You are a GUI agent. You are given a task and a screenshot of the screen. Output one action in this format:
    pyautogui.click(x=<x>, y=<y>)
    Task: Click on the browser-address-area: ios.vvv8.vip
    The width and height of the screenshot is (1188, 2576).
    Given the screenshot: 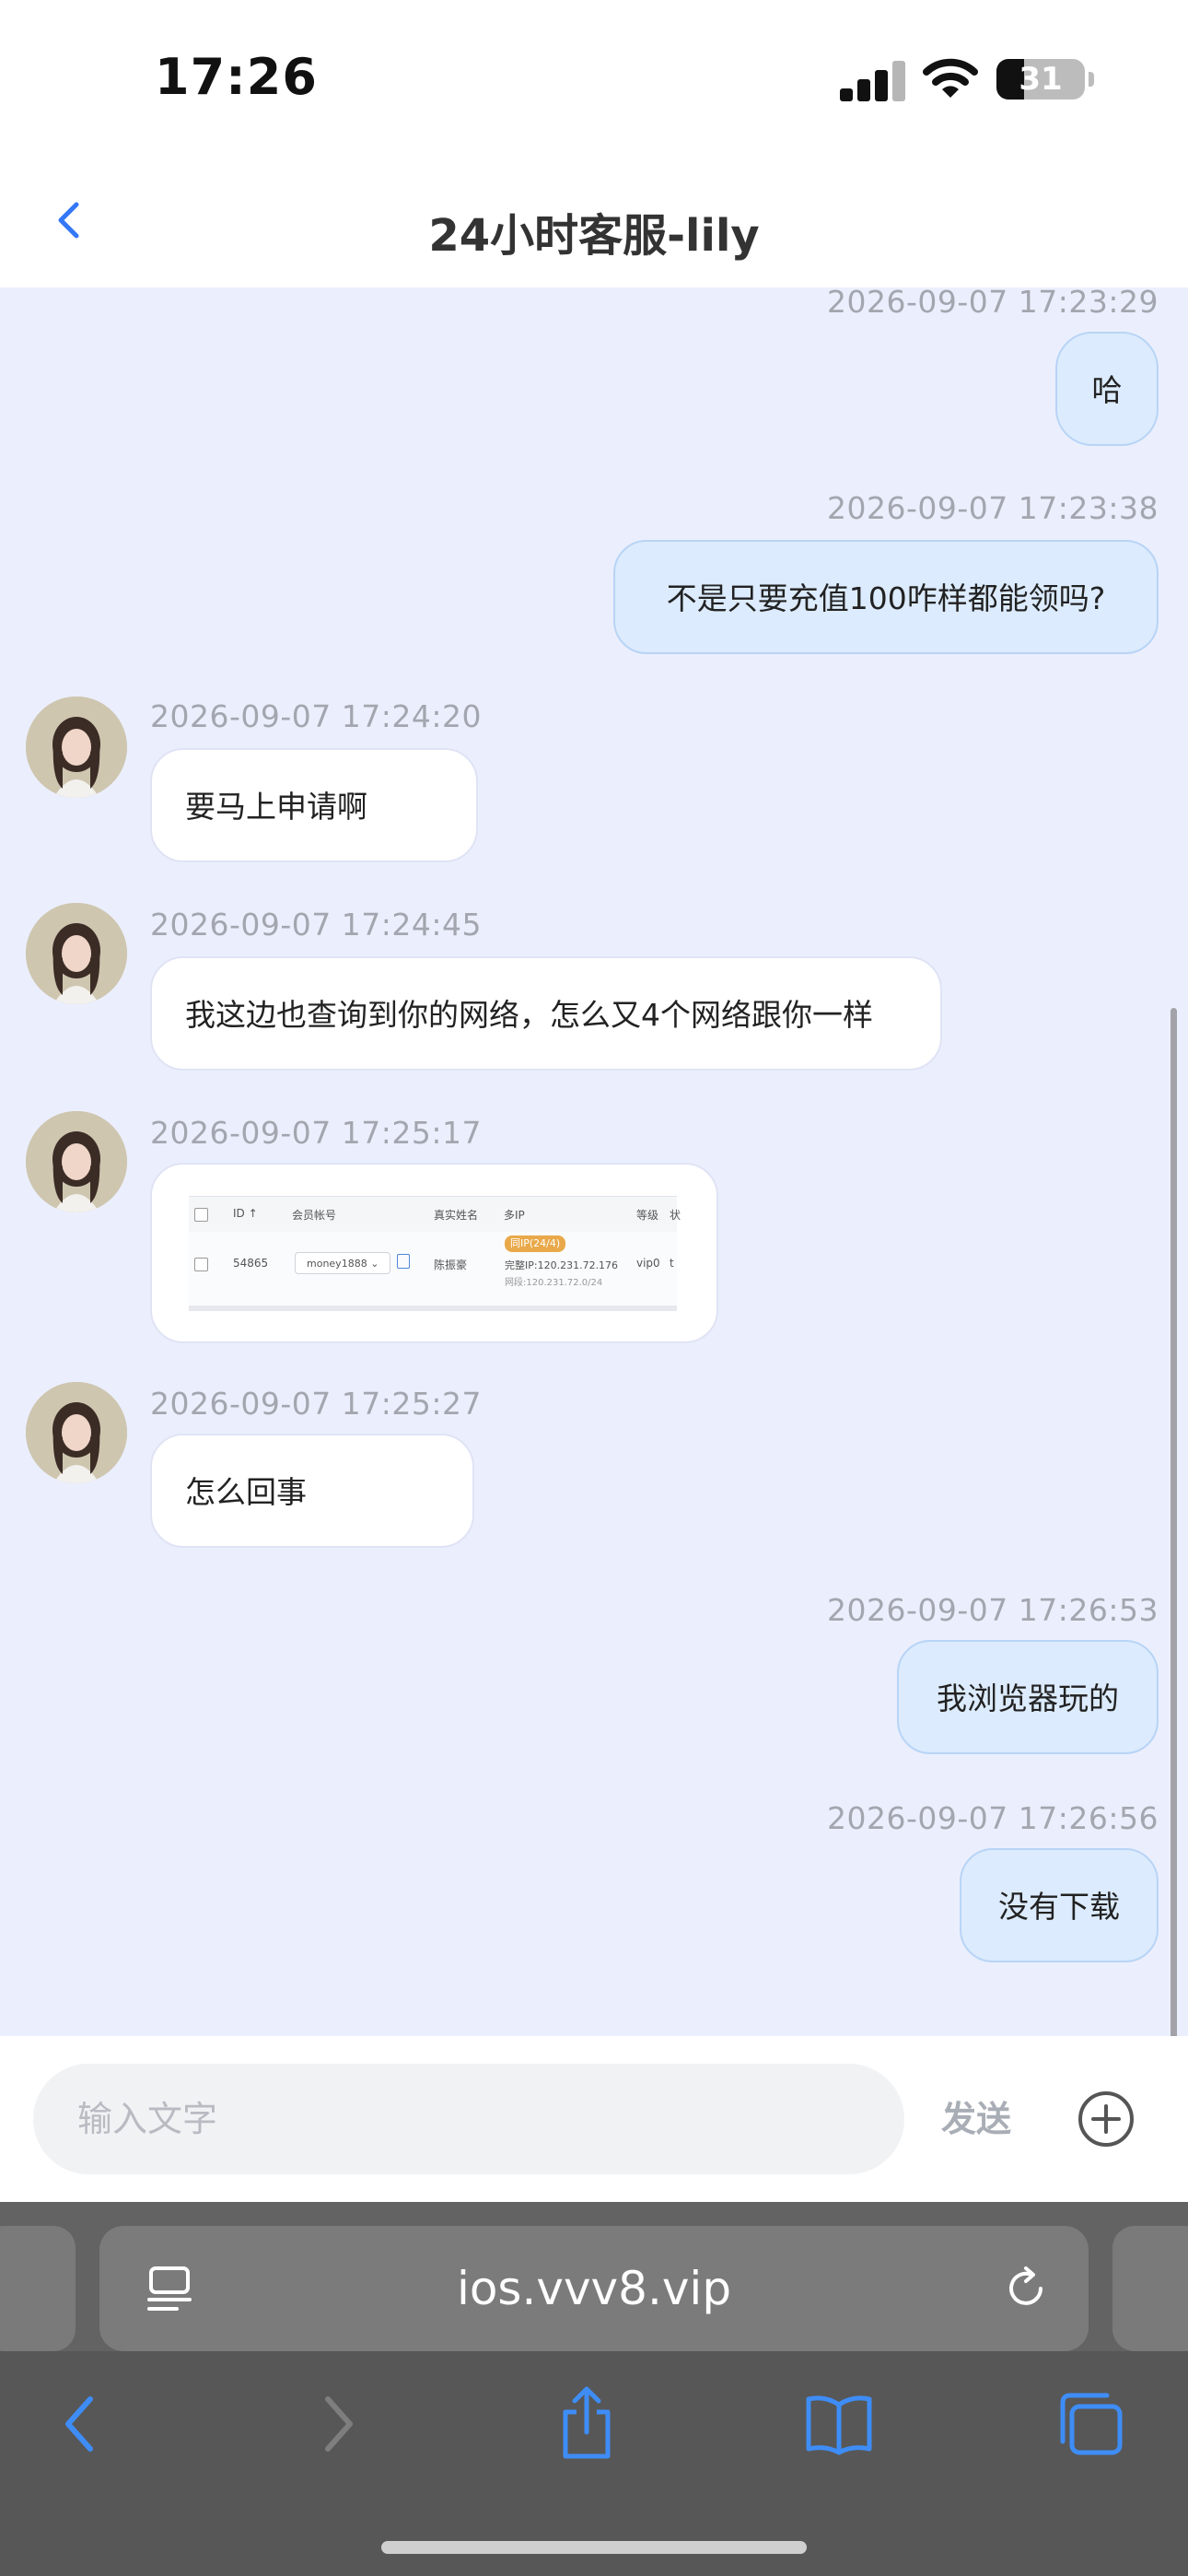 What is the action you would take?
    pyautogui.click(x=594, y=2276)
    